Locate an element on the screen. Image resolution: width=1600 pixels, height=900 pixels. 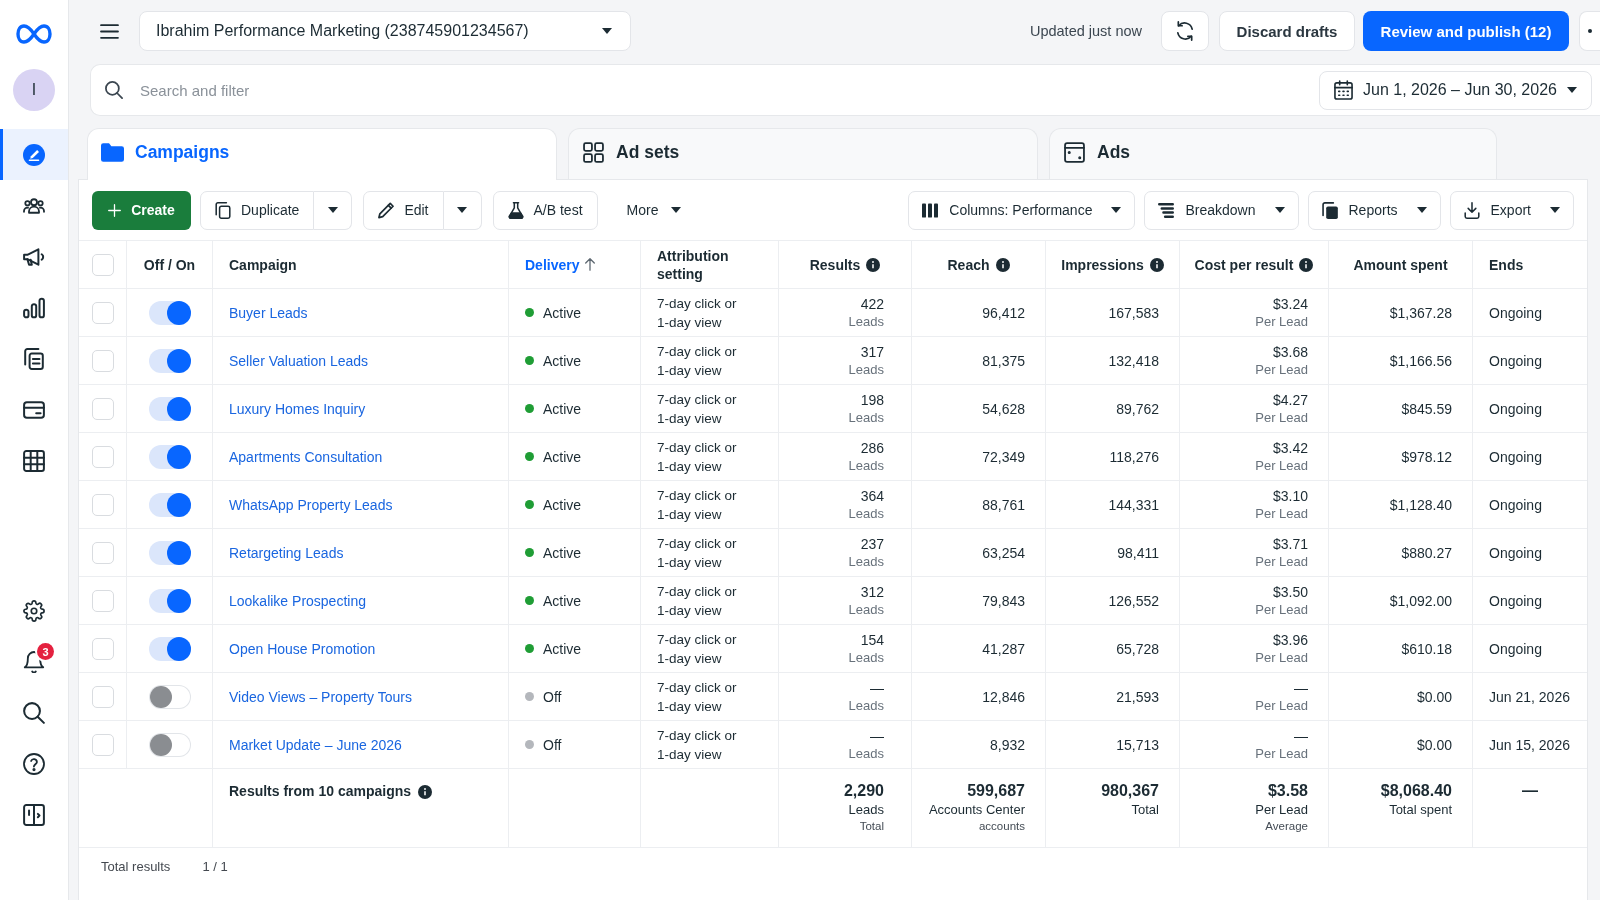
breakdown-button: Breakdown is located at coordinates (1221, 210).